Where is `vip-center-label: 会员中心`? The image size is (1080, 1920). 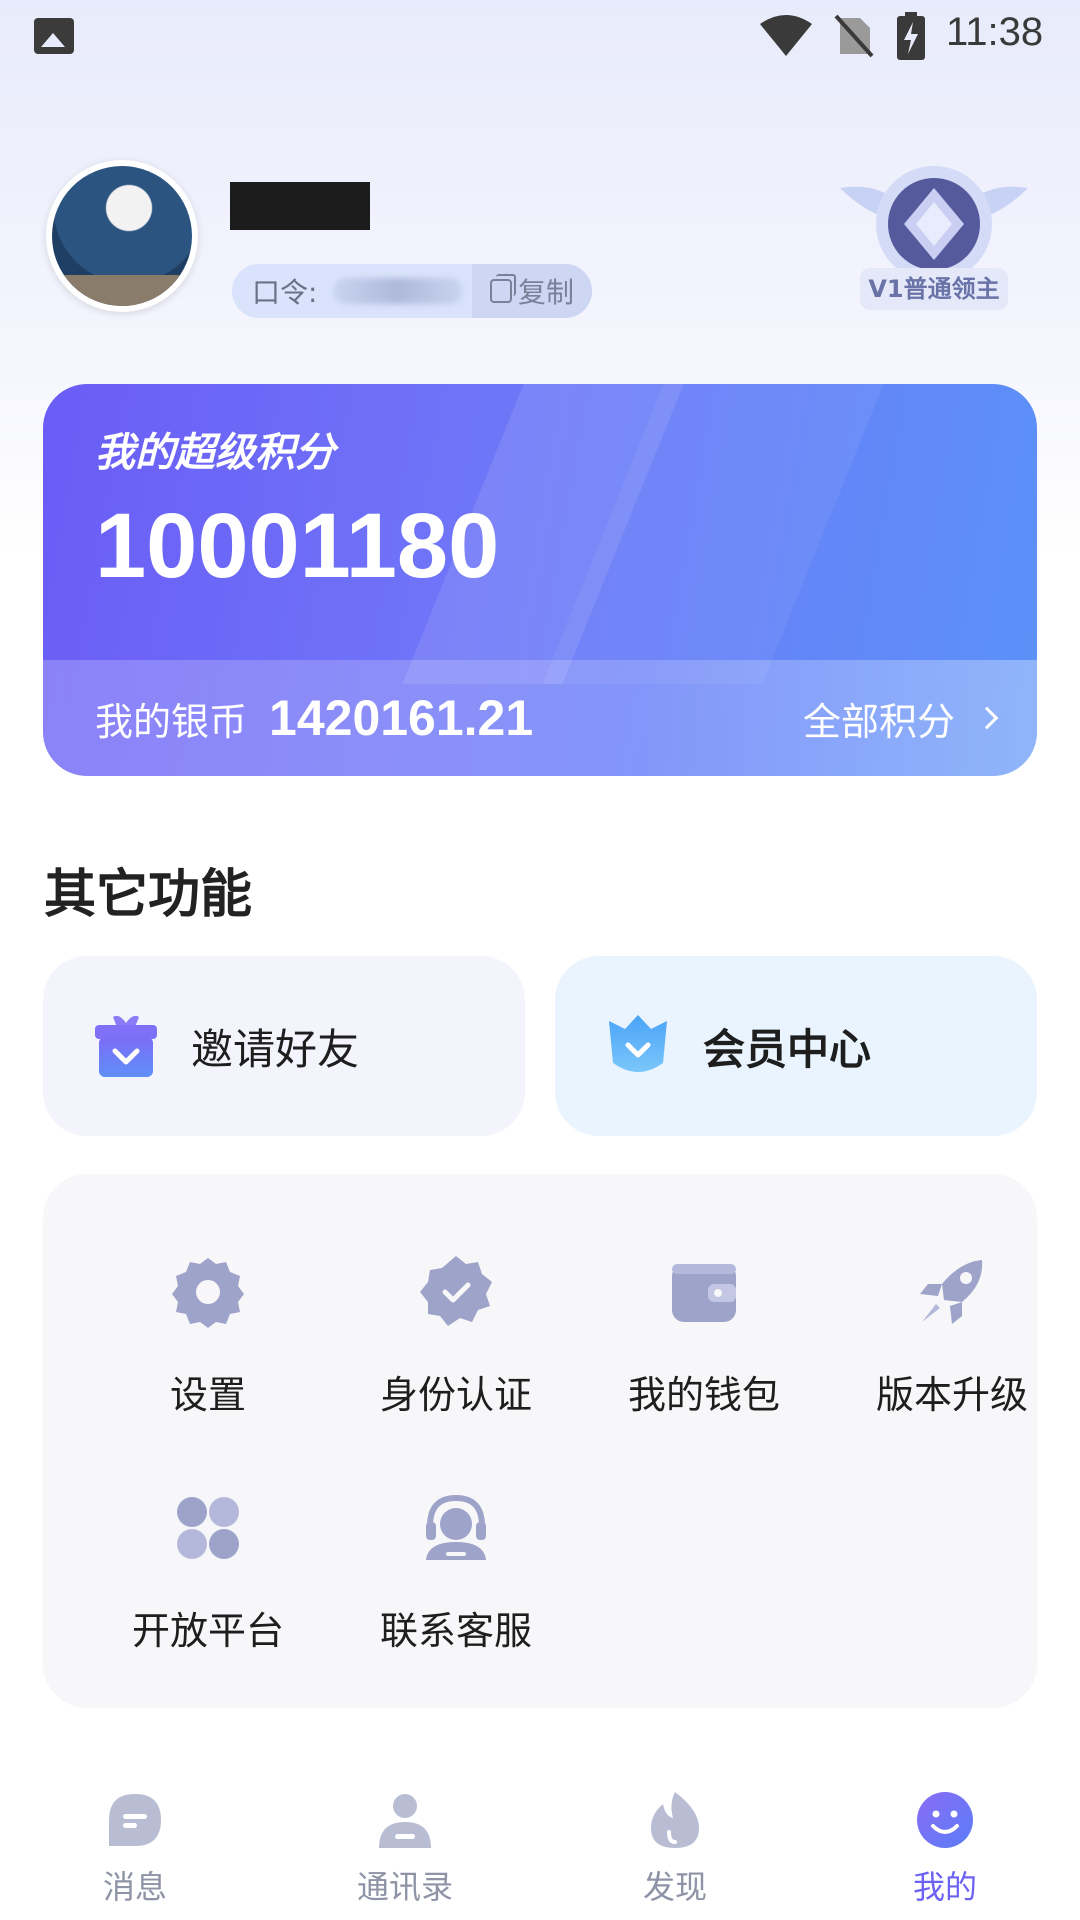
vip-center-label: 会员中心 is located at coordinates (787, 1049).